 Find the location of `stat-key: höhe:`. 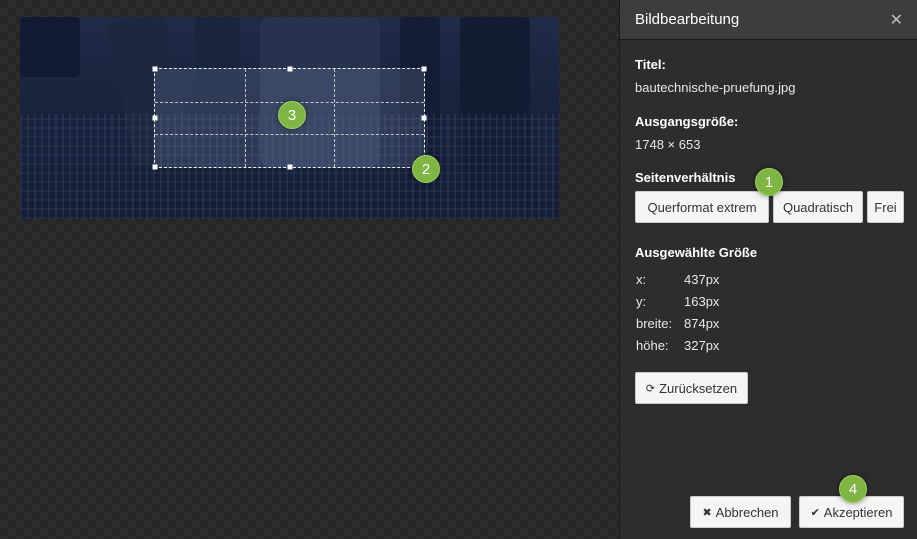

stat-key: höhe: is located at coordinates (652, 345).